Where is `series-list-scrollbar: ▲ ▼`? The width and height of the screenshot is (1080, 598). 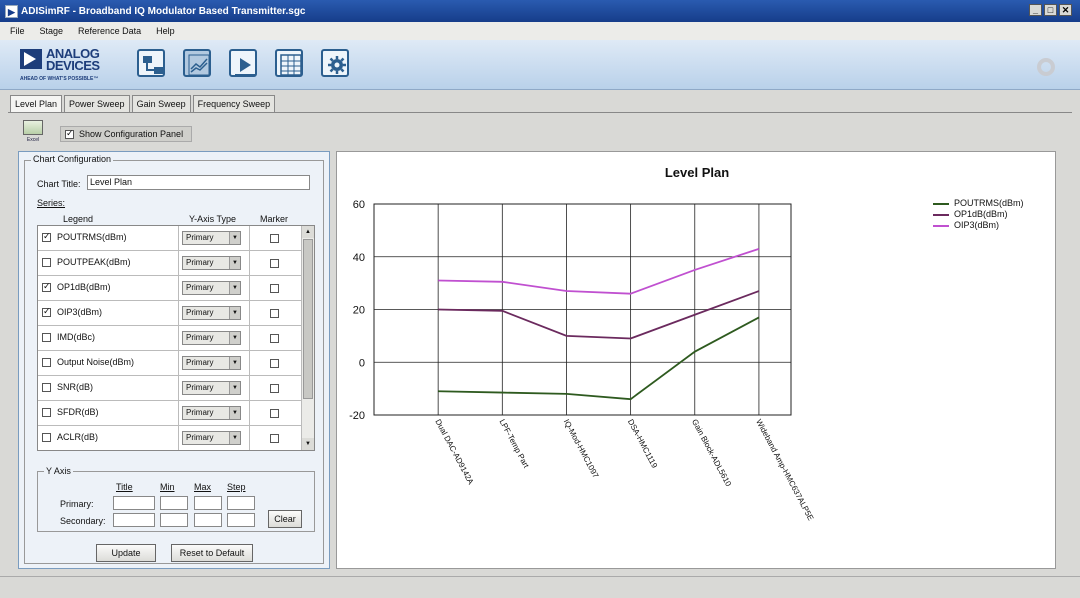 series-list-scrollbar: ▲ ▼ is located at coordinates (307, 338).